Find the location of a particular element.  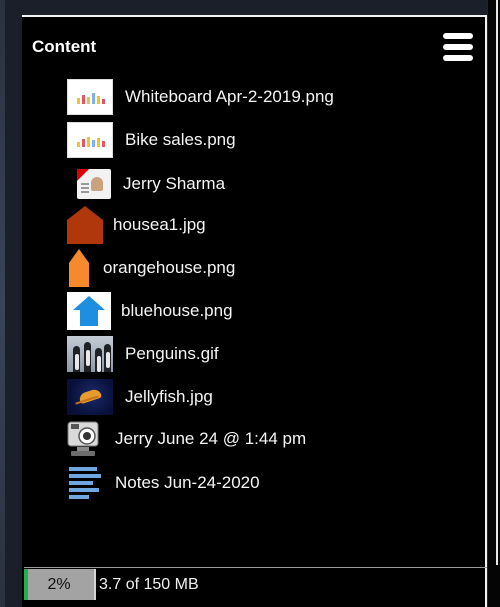

item-label: housea1.jpg is located at coordinates (159, 224).